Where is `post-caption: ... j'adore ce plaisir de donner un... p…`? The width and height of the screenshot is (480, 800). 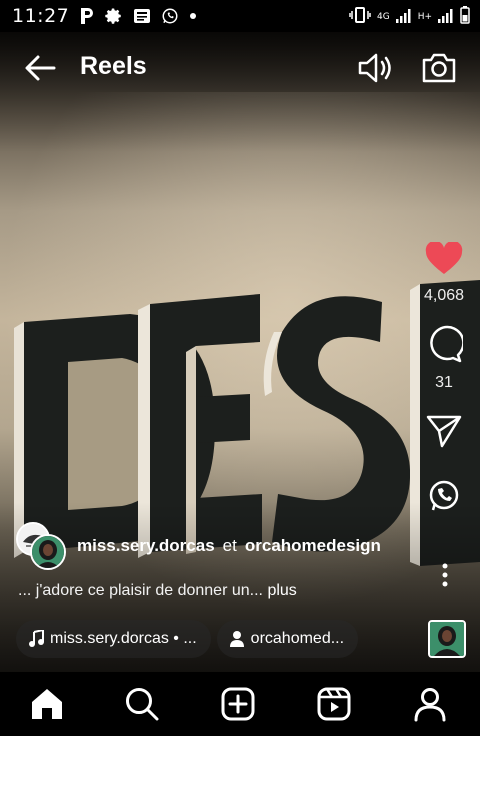
post-caption: ... j'adore ce plaisir de donner un... p… is located at coordinates (157, 591).